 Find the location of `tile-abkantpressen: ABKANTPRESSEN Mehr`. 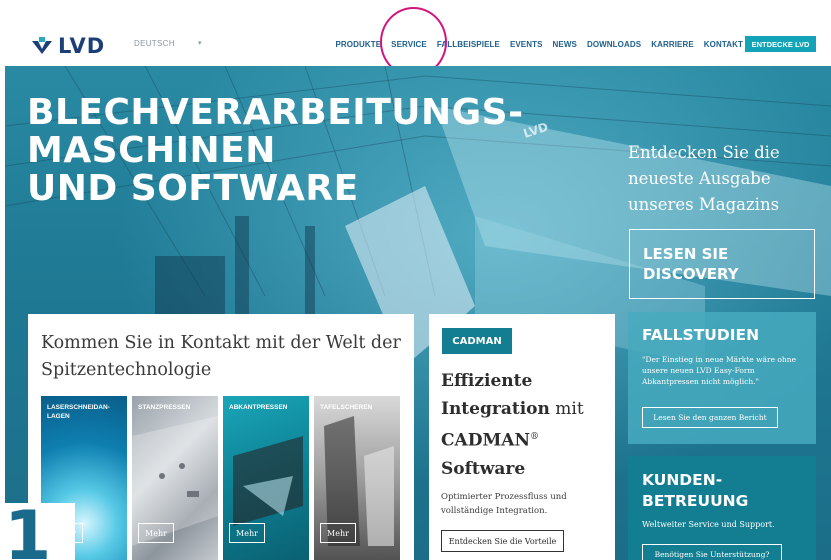

tile-abkantpressen: ABKANTPRESSEN Mehr is located at coordinates (266, 478).